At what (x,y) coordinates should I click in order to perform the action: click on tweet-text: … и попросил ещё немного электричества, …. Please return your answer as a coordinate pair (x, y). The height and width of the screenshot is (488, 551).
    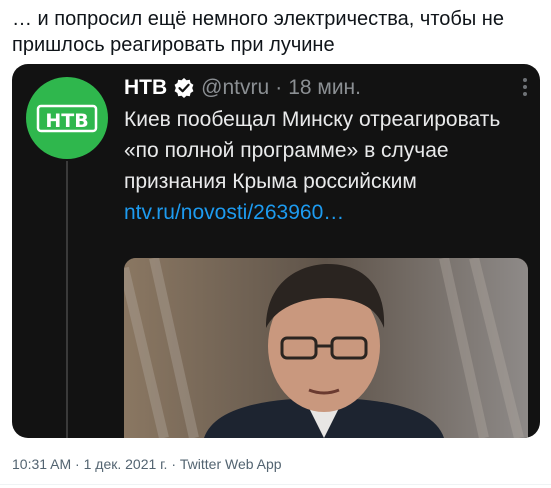
    Looking at the image, I should click on (261, 32).